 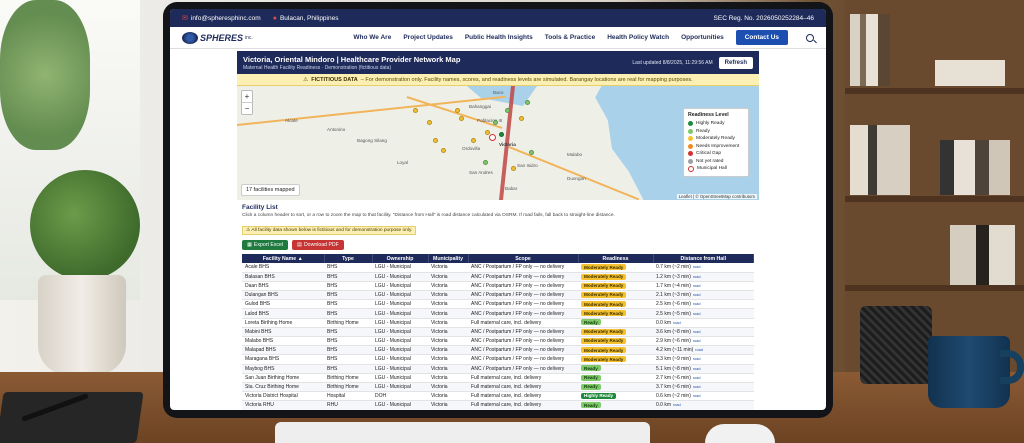 What do you see at coordinates (265, 245) in the screenshot?
I see `export-excel-button: ▦ Export Excel` at bounding box center [265, 245].